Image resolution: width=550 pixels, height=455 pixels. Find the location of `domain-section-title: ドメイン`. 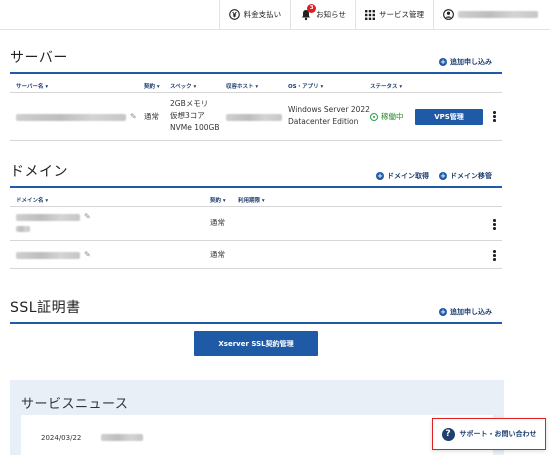

domain-section-title: ドメイン is located at coordinates (39, 172).